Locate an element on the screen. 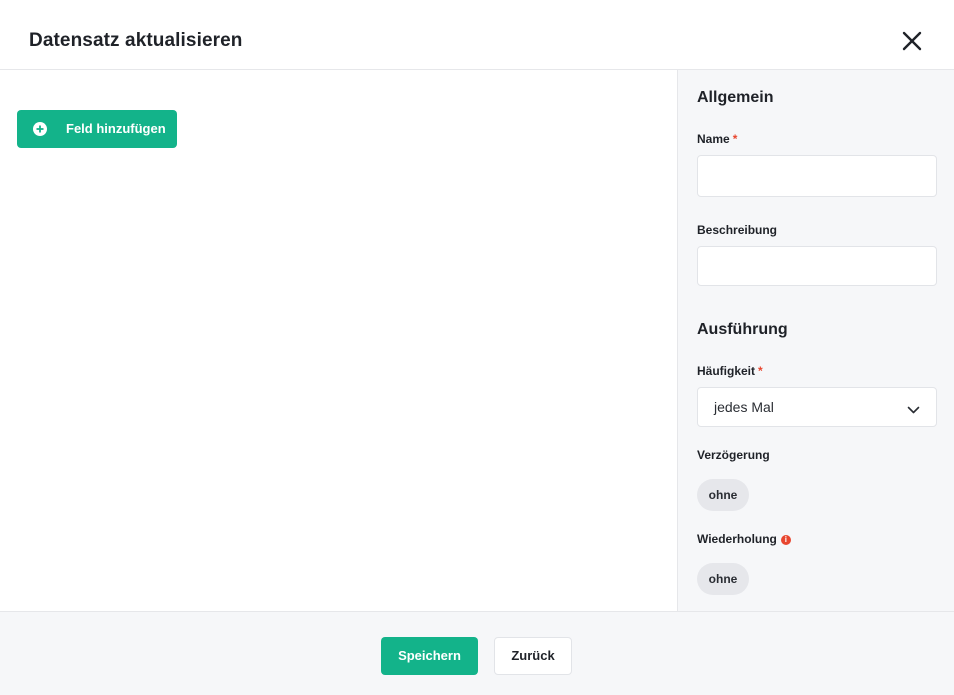 Image resolution: width=954 pixels, height=695 pixels. description-field is located at coordinates (817, 266).